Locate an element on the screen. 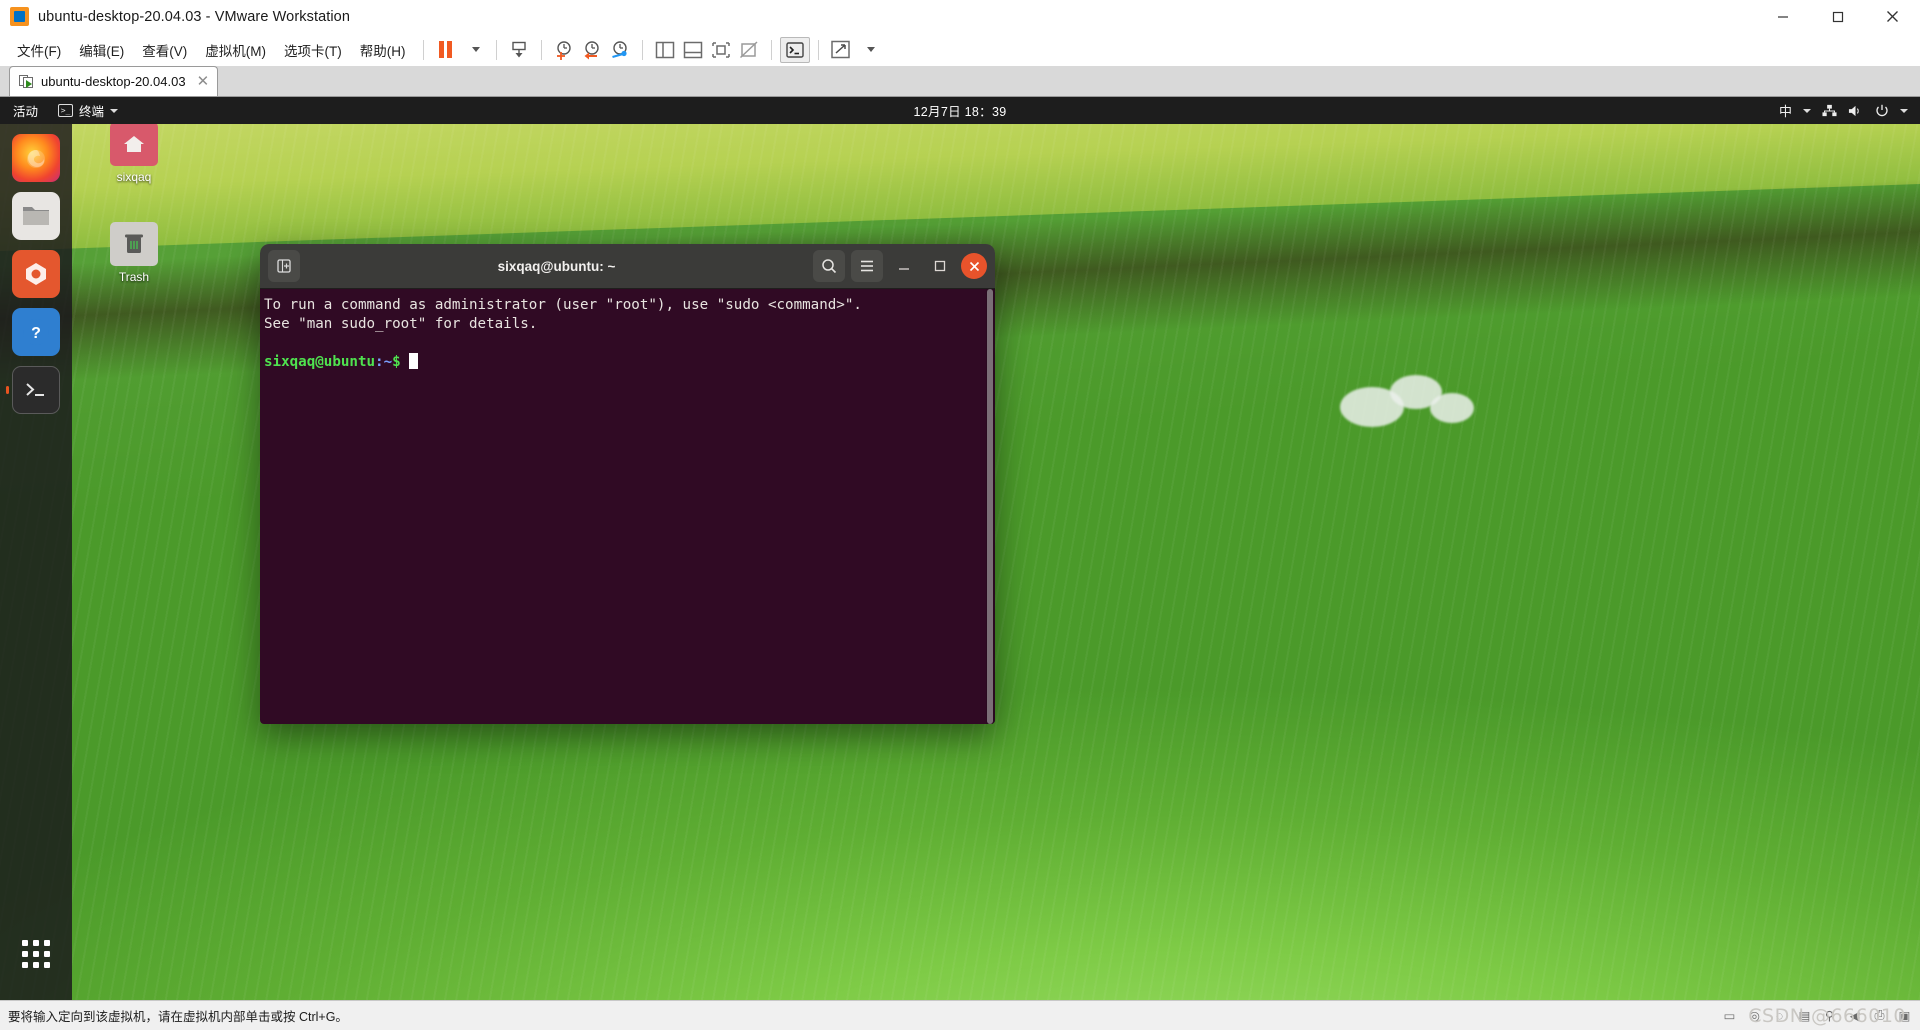 The width and height of the screenshot is (1920, 1030). status-cd-icon: ◎ is located at coordinates (1754, 1015).